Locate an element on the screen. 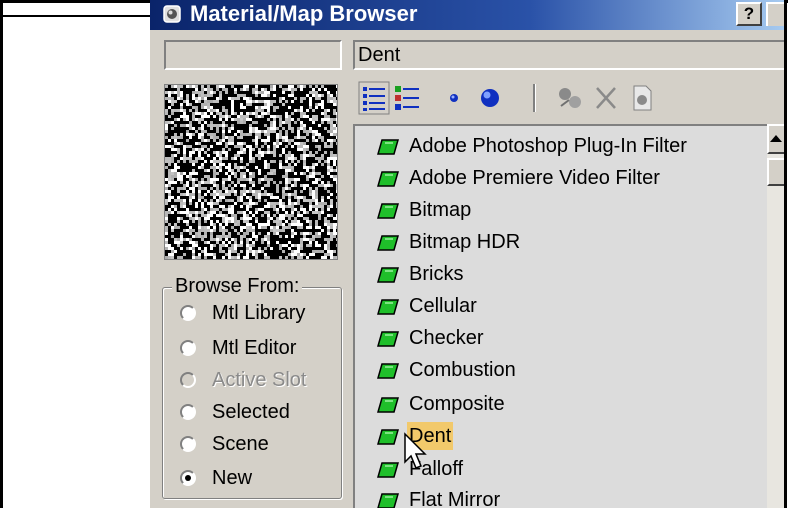 The height and width of the screenshot is (508, 788). browse-from-label: Browse From: is located at coordinates (237, 286).